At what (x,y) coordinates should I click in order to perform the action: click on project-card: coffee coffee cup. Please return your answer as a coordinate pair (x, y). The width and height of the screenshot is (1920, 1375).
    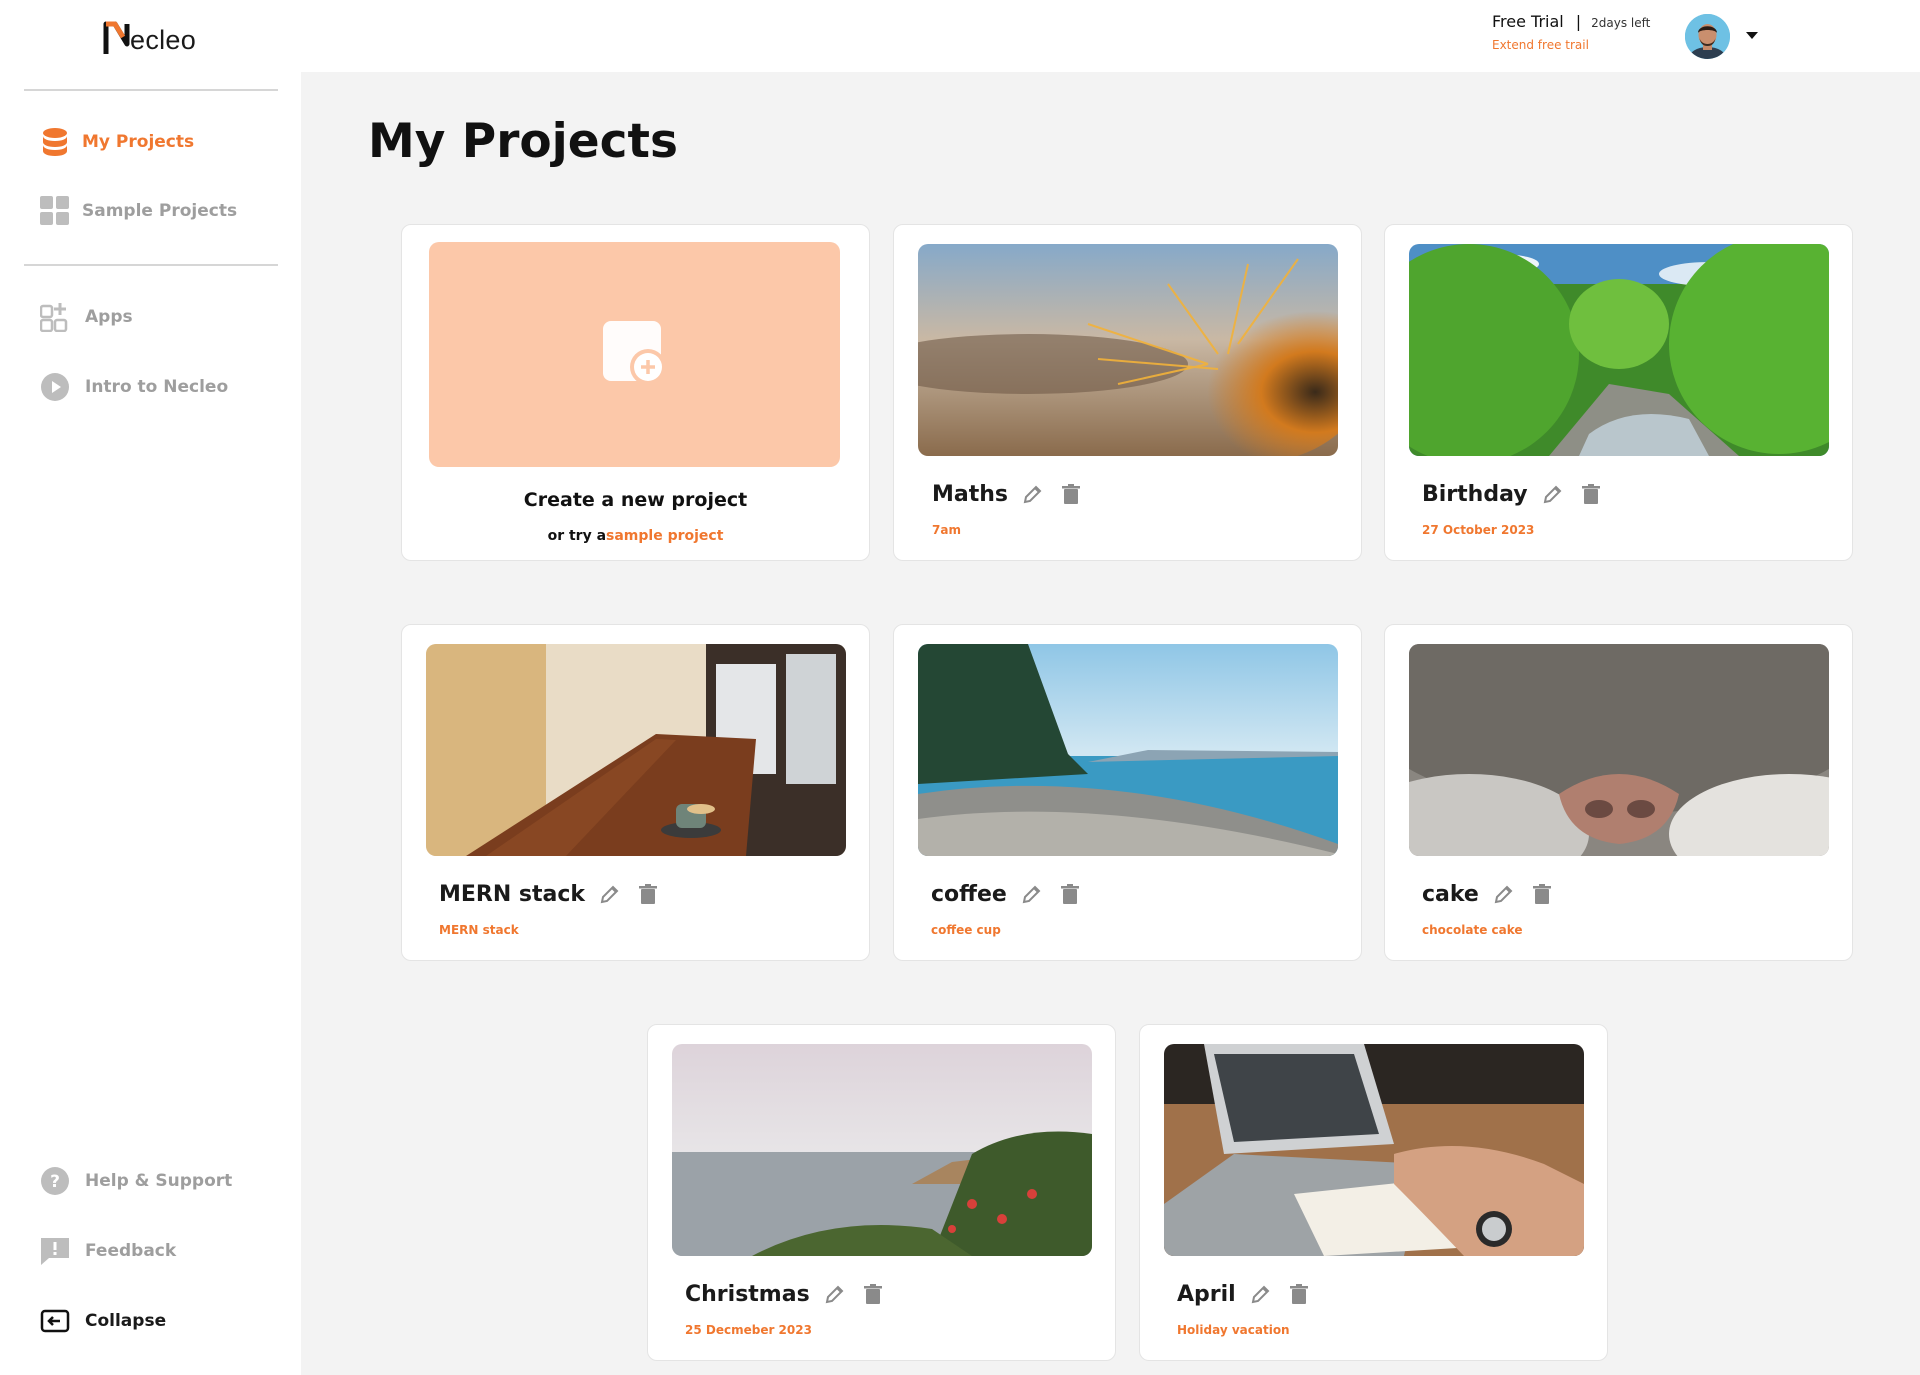
    Looking at the image, I should click on (1127, 792).